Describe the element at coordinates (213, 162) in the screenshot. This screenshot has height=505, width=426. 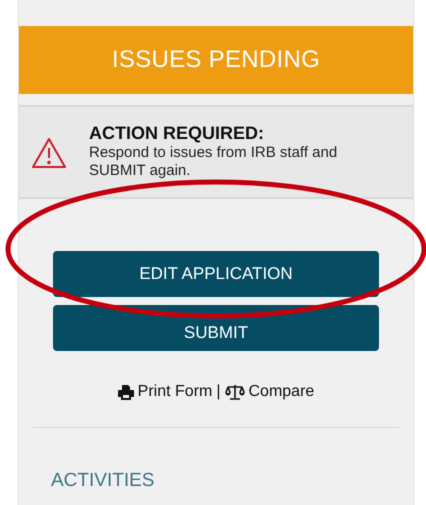
I see `alert-message: Respond to issues from IRB staff and SUBMIT again.` at that location.